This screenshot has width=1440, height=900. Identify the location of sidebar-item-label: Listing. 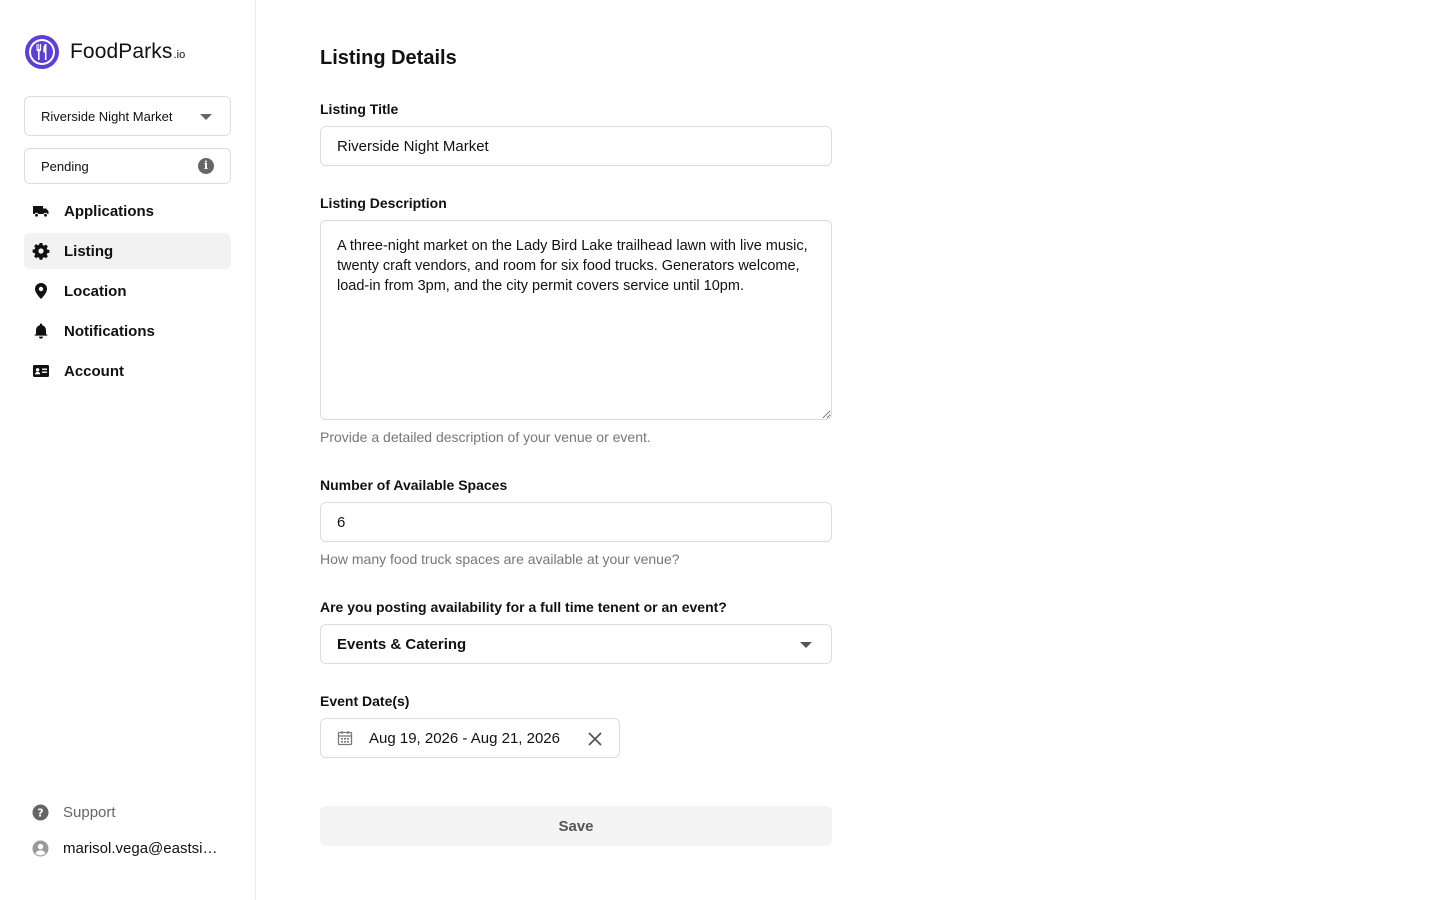
(89, 251).